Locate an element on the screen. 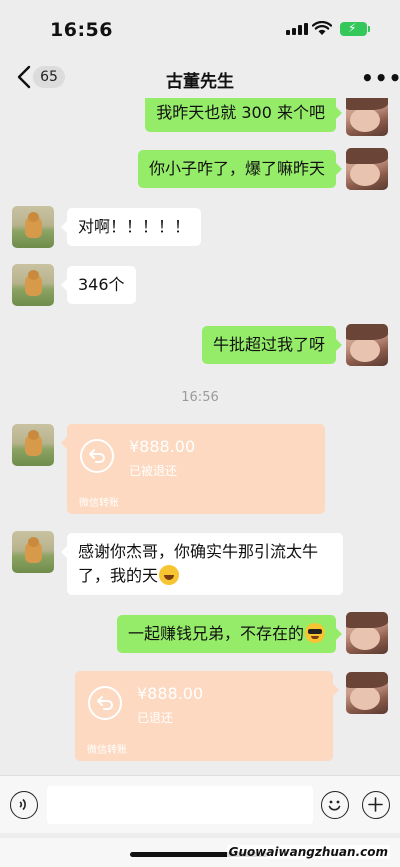 This screenshot has height=867, width=400. status-time: 16:56 is located at coordinates (81, 30).